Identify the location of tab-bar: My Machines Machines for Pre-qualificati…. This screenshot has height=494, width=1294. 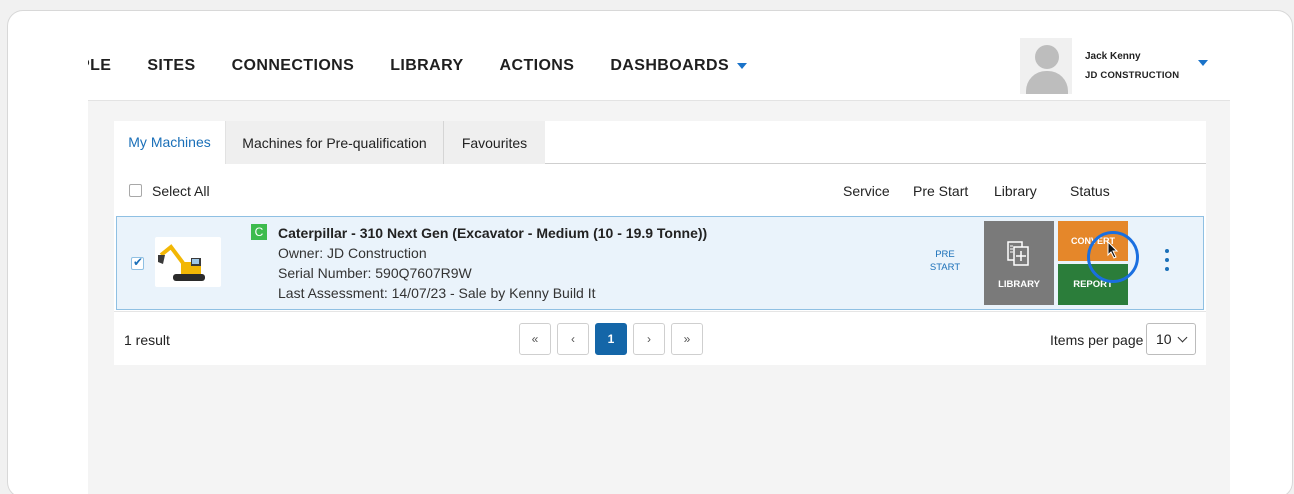
(660, 142).